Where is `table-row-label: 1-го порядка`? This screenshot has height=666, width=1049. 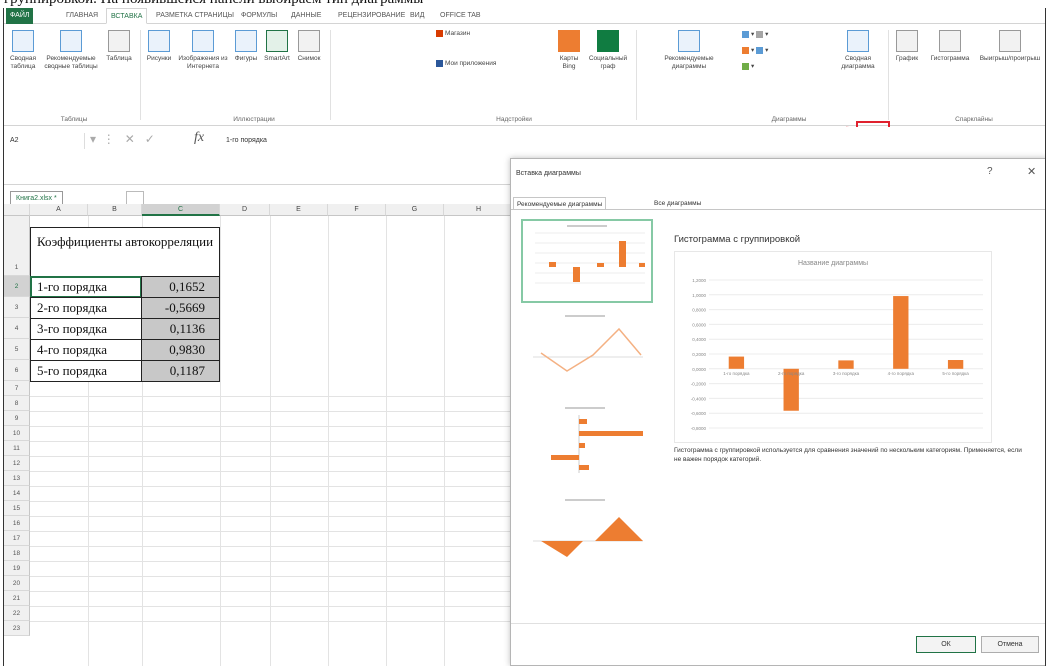
table-row-label: 1-го порядка is located at coordinates (86, 287).